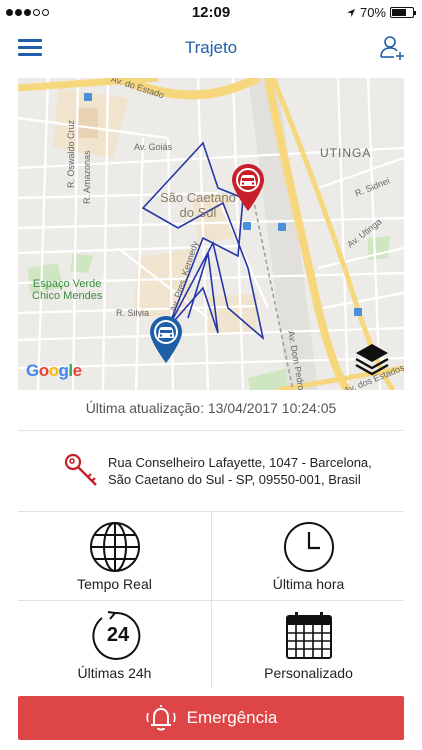 The image size is (422, 750). Describe the element at coordinates (114, 584) in the screenshot. I see `option-label: Tempo Real` at that location.